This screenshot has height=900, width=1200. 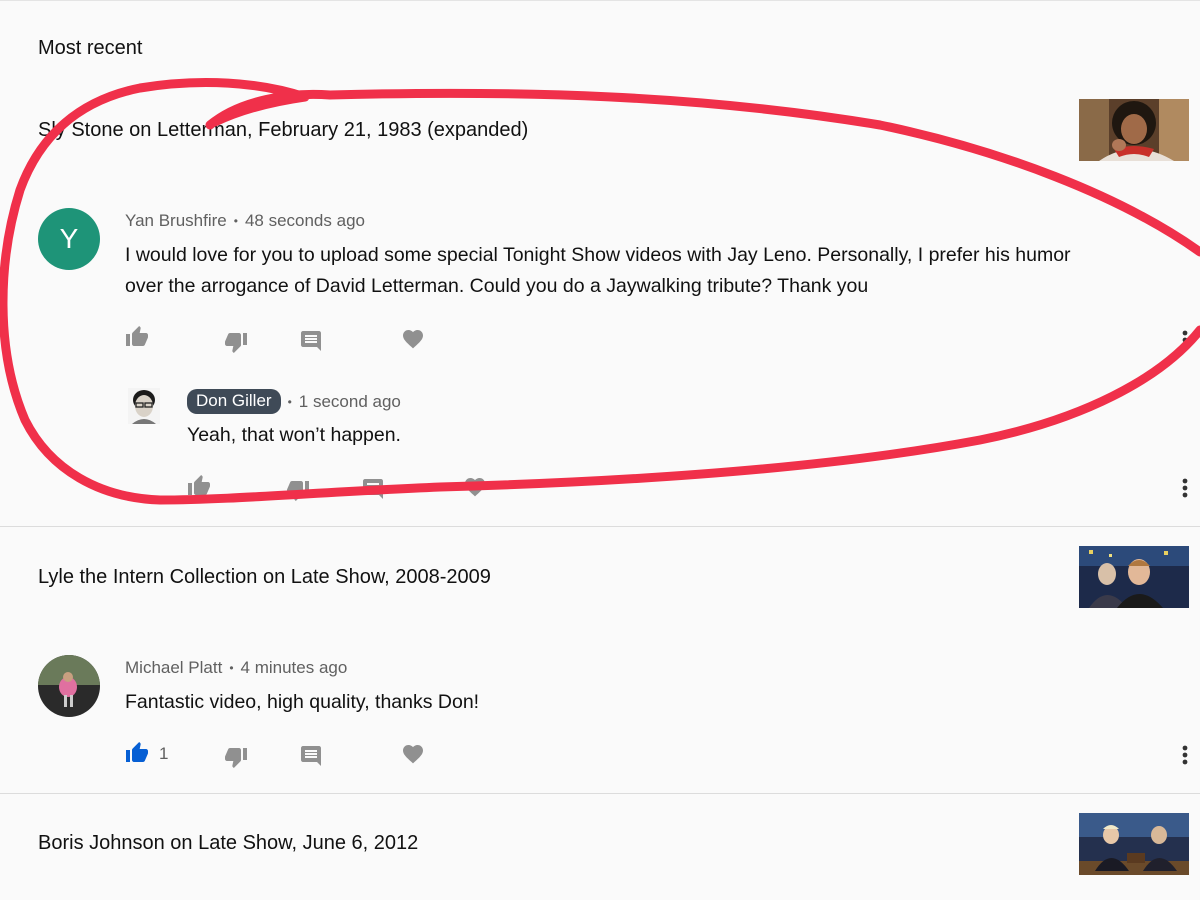 What do you see at coordinates (173, 668) in the screenshot?
I see `comment-author: Michael Platt` at bounding box center [173, 668].